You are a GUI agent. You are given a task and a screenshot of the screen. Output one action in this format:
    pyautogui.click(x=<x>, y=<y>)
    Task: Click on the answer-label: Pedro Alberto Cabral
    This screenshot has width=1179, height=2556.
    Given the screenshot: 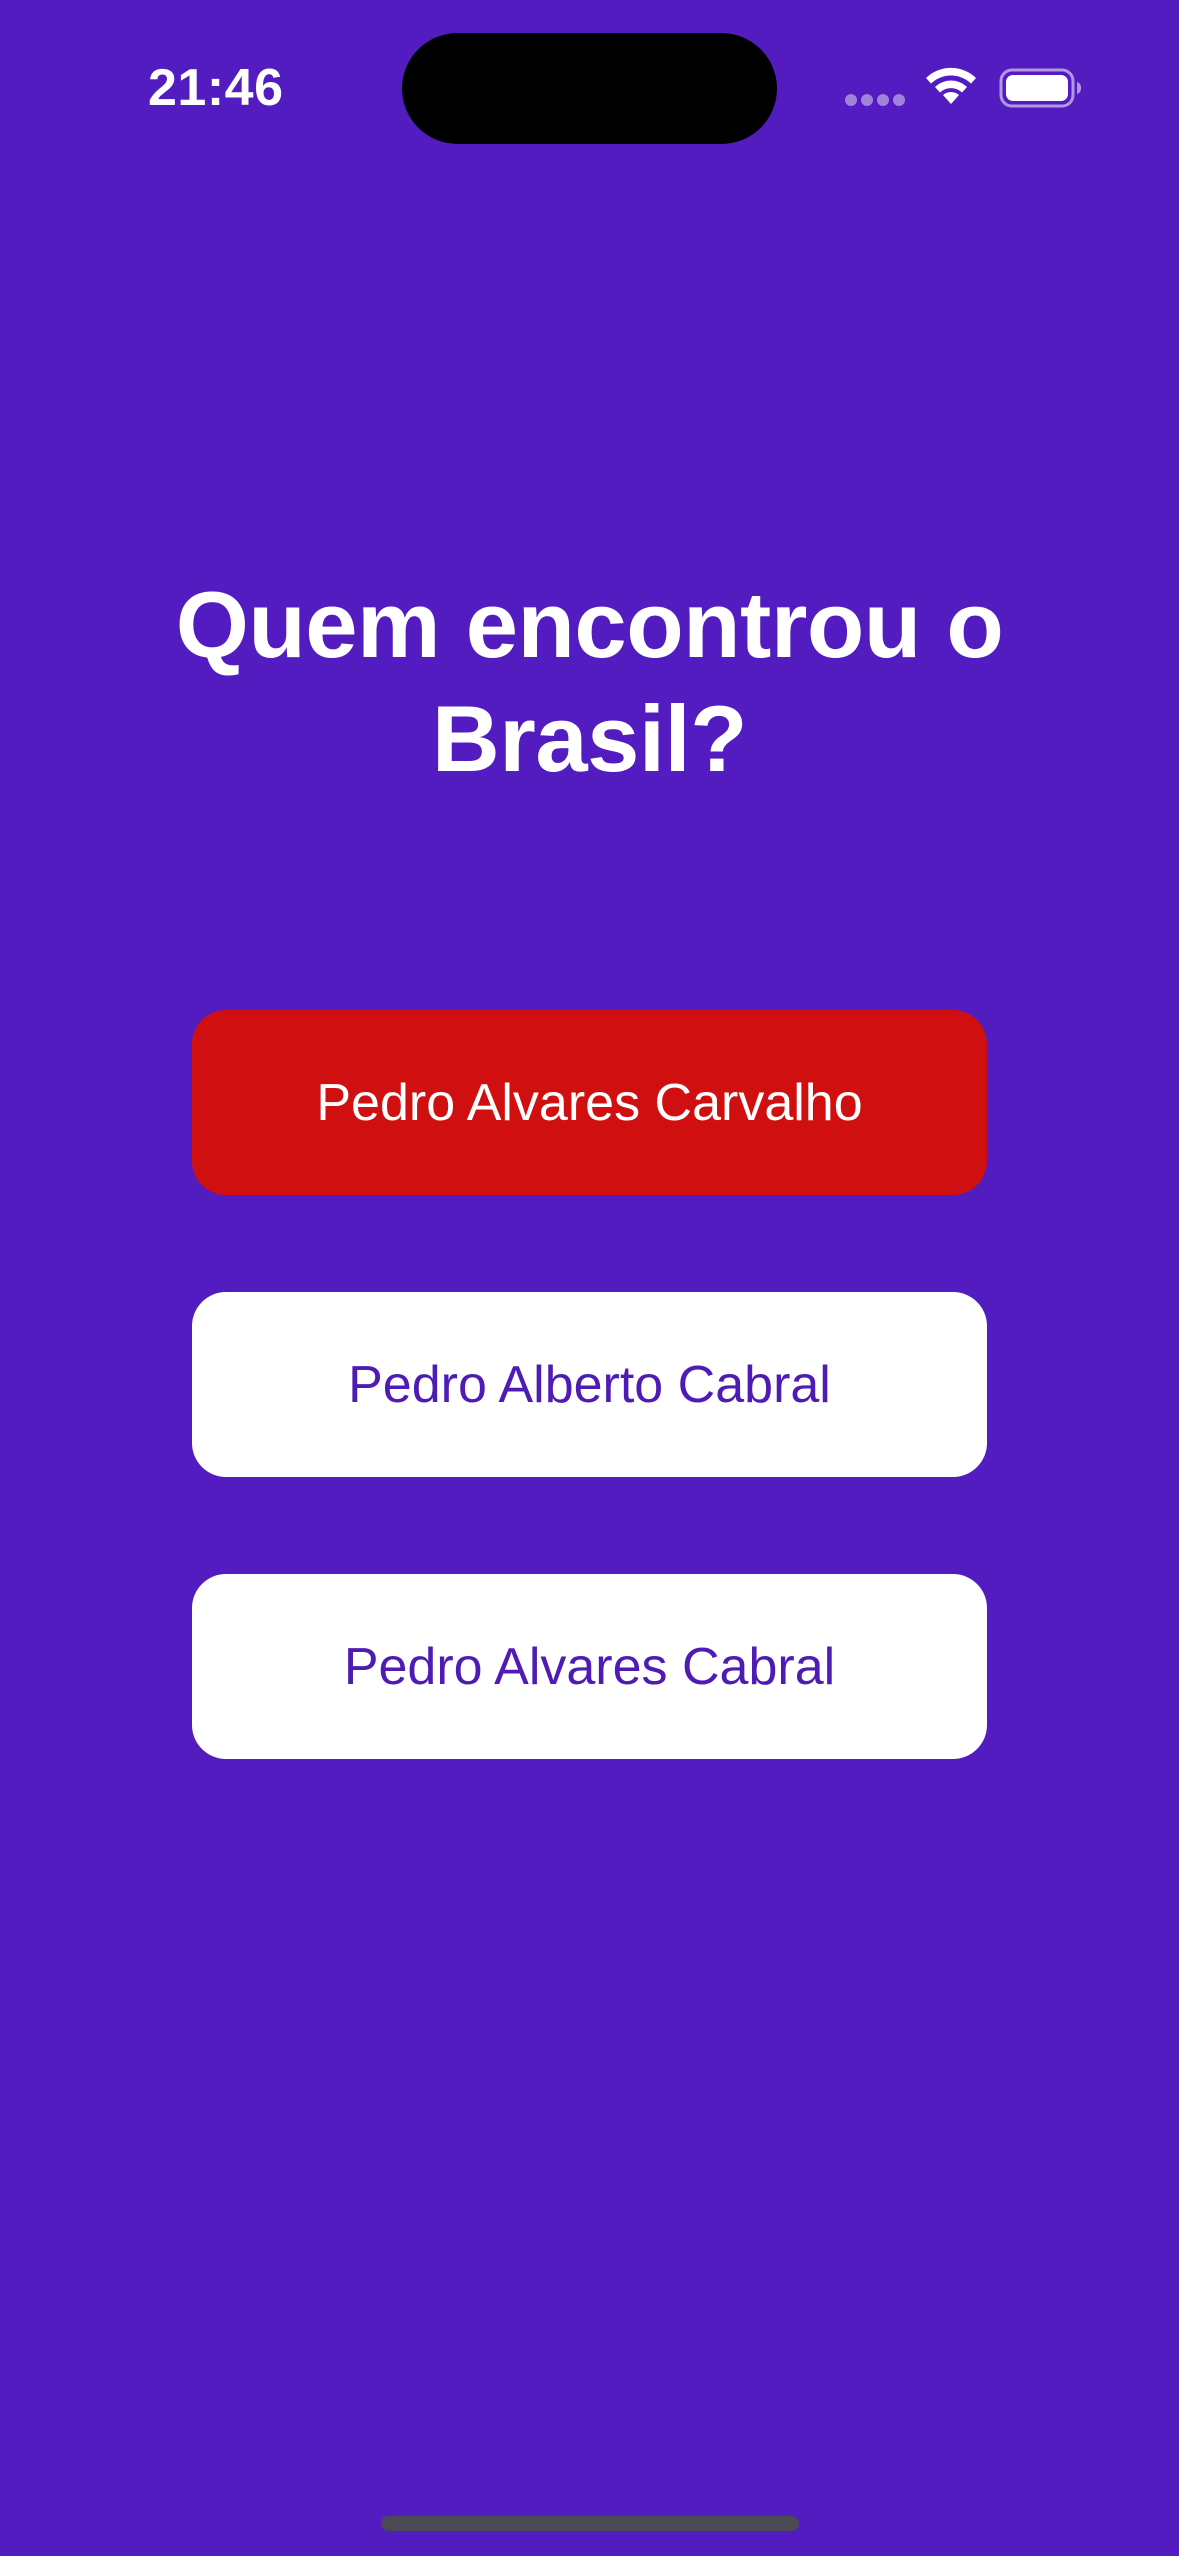 What is the action you would take?
    pyautogui.click(x=589, y=1384)
    